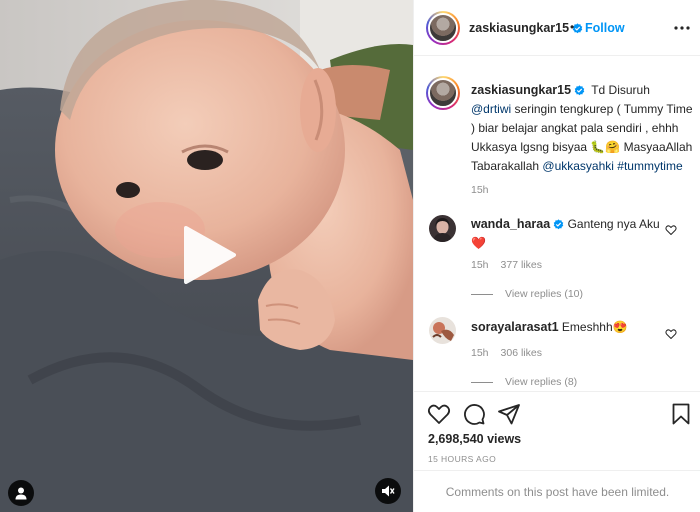 The width and height of the screenshot is (700, 512). Describe the element at coordinates (578, 166) in the screenshot. I see `caption-mention-ukkasyahki: @ukkasyahki` at that location.